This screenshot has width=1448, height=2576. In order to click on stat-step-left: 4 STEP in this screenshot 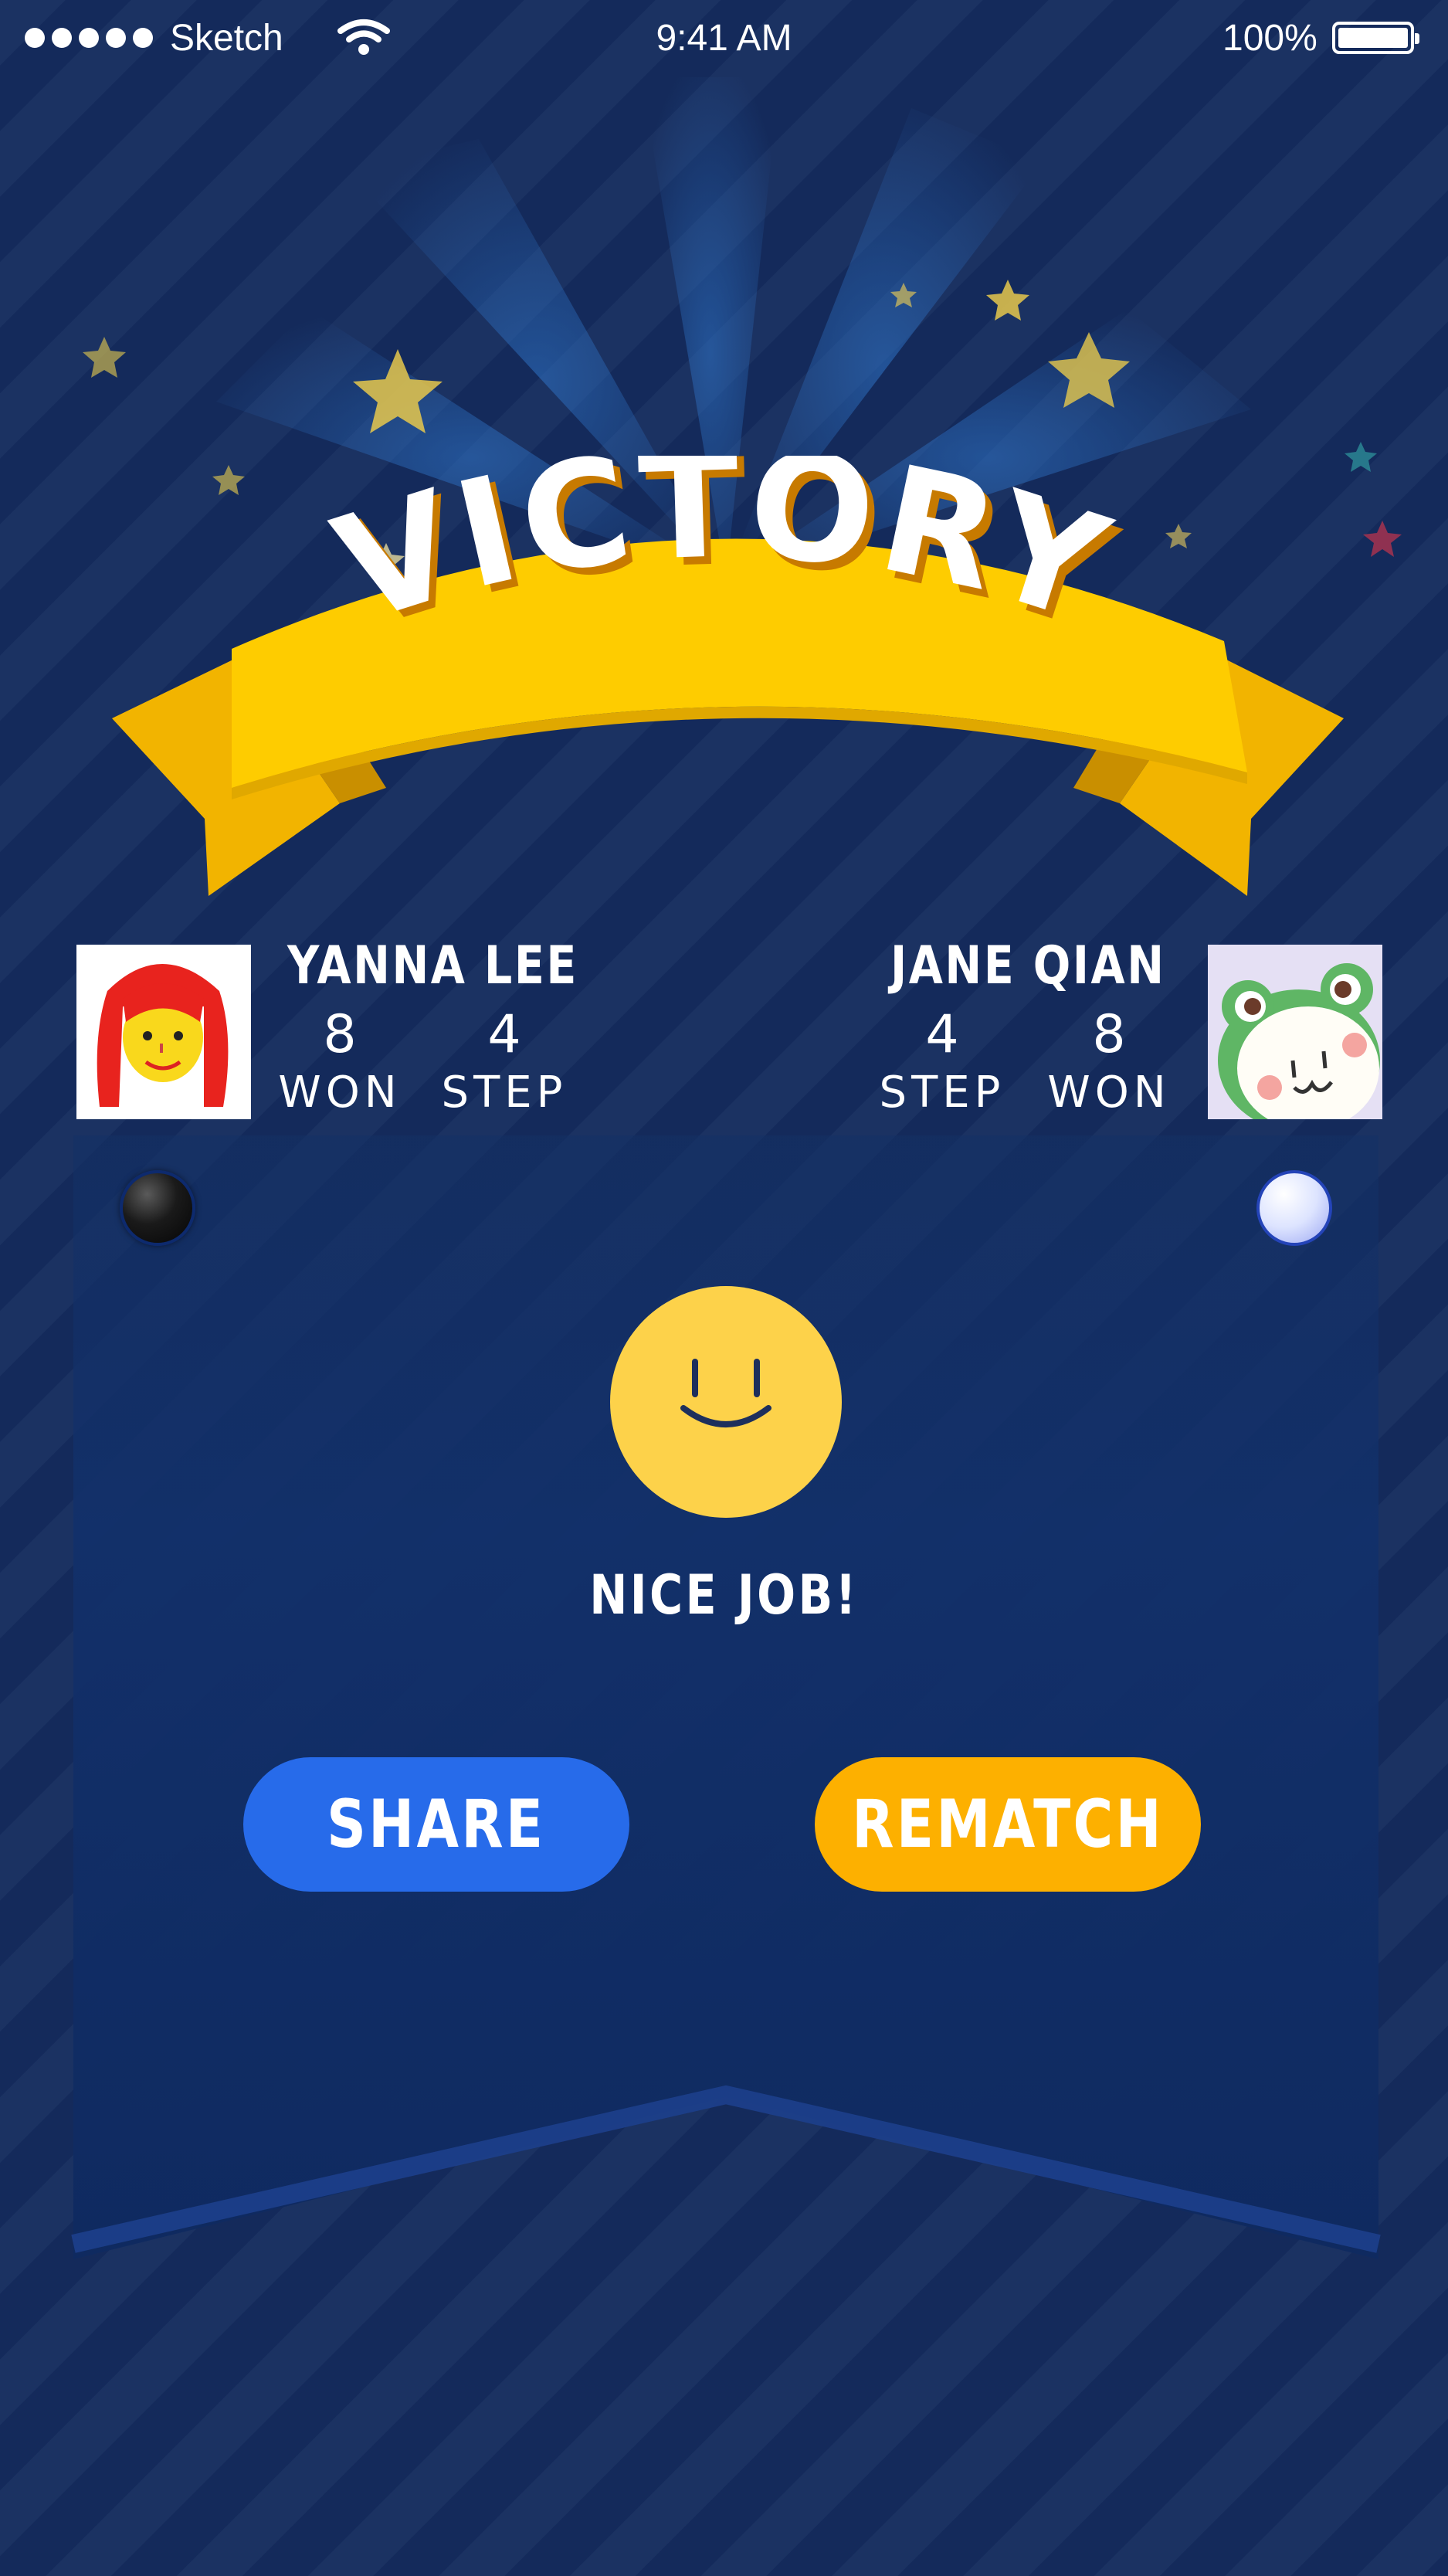, I will do `click(504, 1062)`.